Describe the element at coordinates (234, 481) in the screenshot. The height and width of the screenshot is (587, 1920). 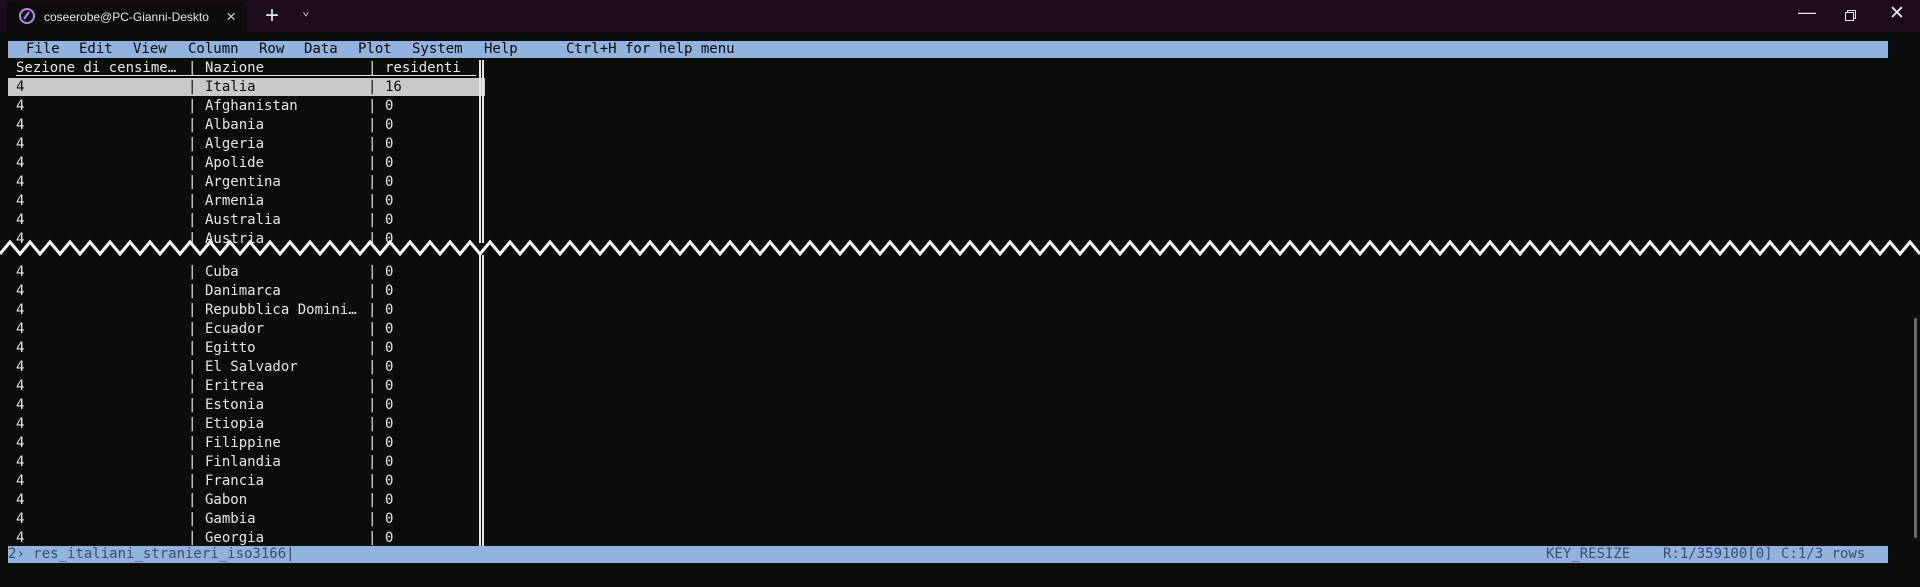
I see `cell-nazione: Francia` at that location.